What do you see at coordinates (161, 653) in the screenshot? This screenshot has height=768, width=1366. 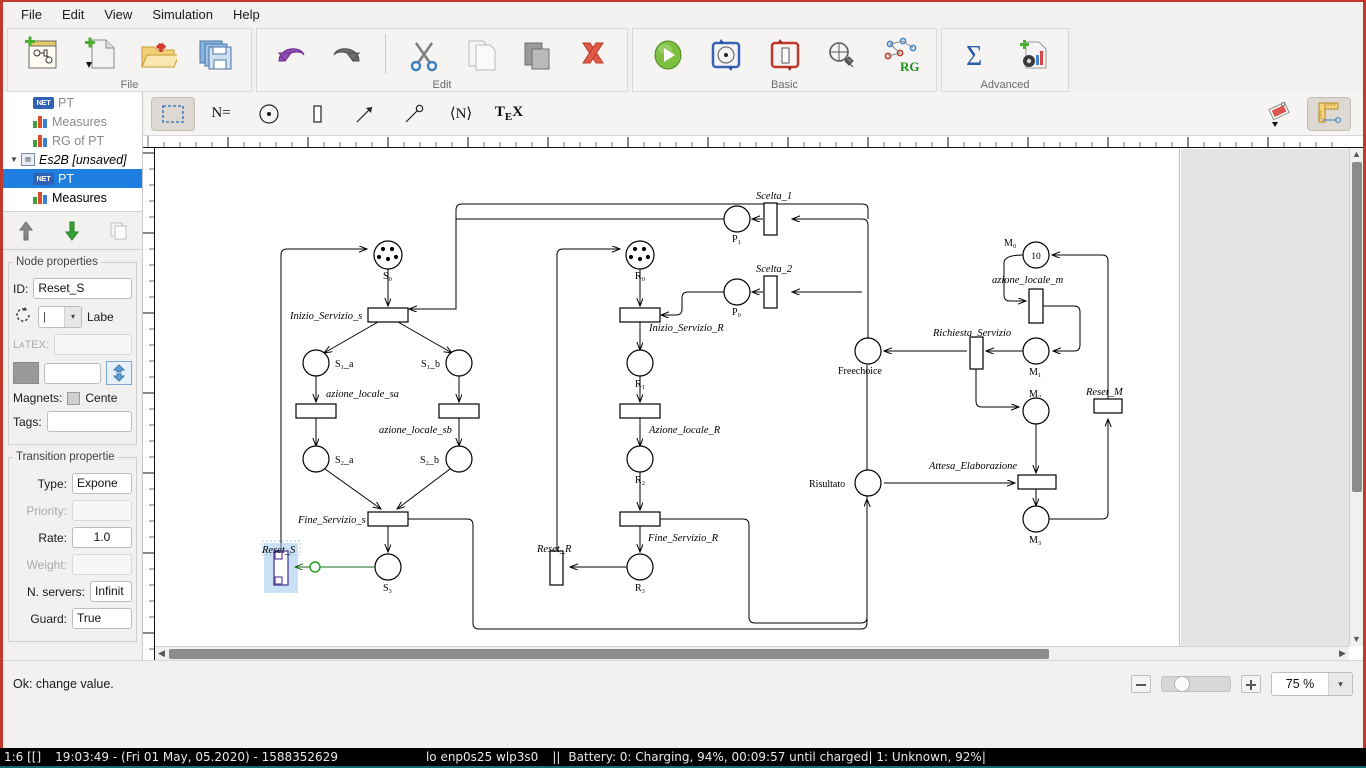 I see `scroll-left-icon: ◀` at bounding box center [161, 653].